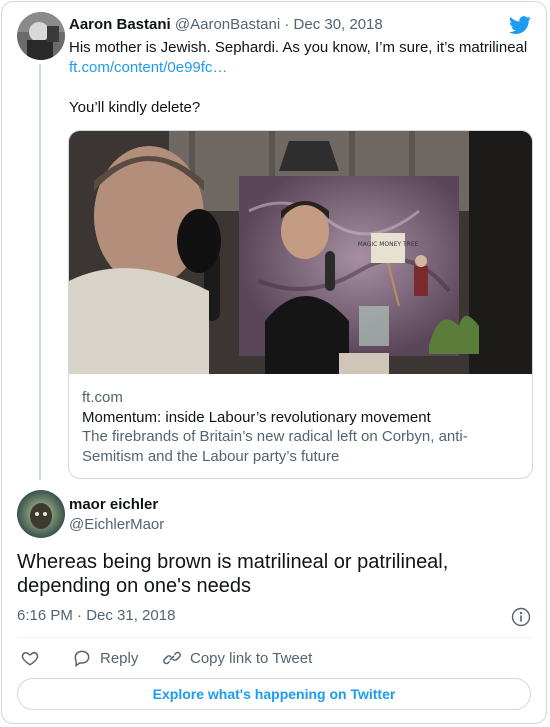  I want to click on link-card-domain: ft.com, so click(102, 397).